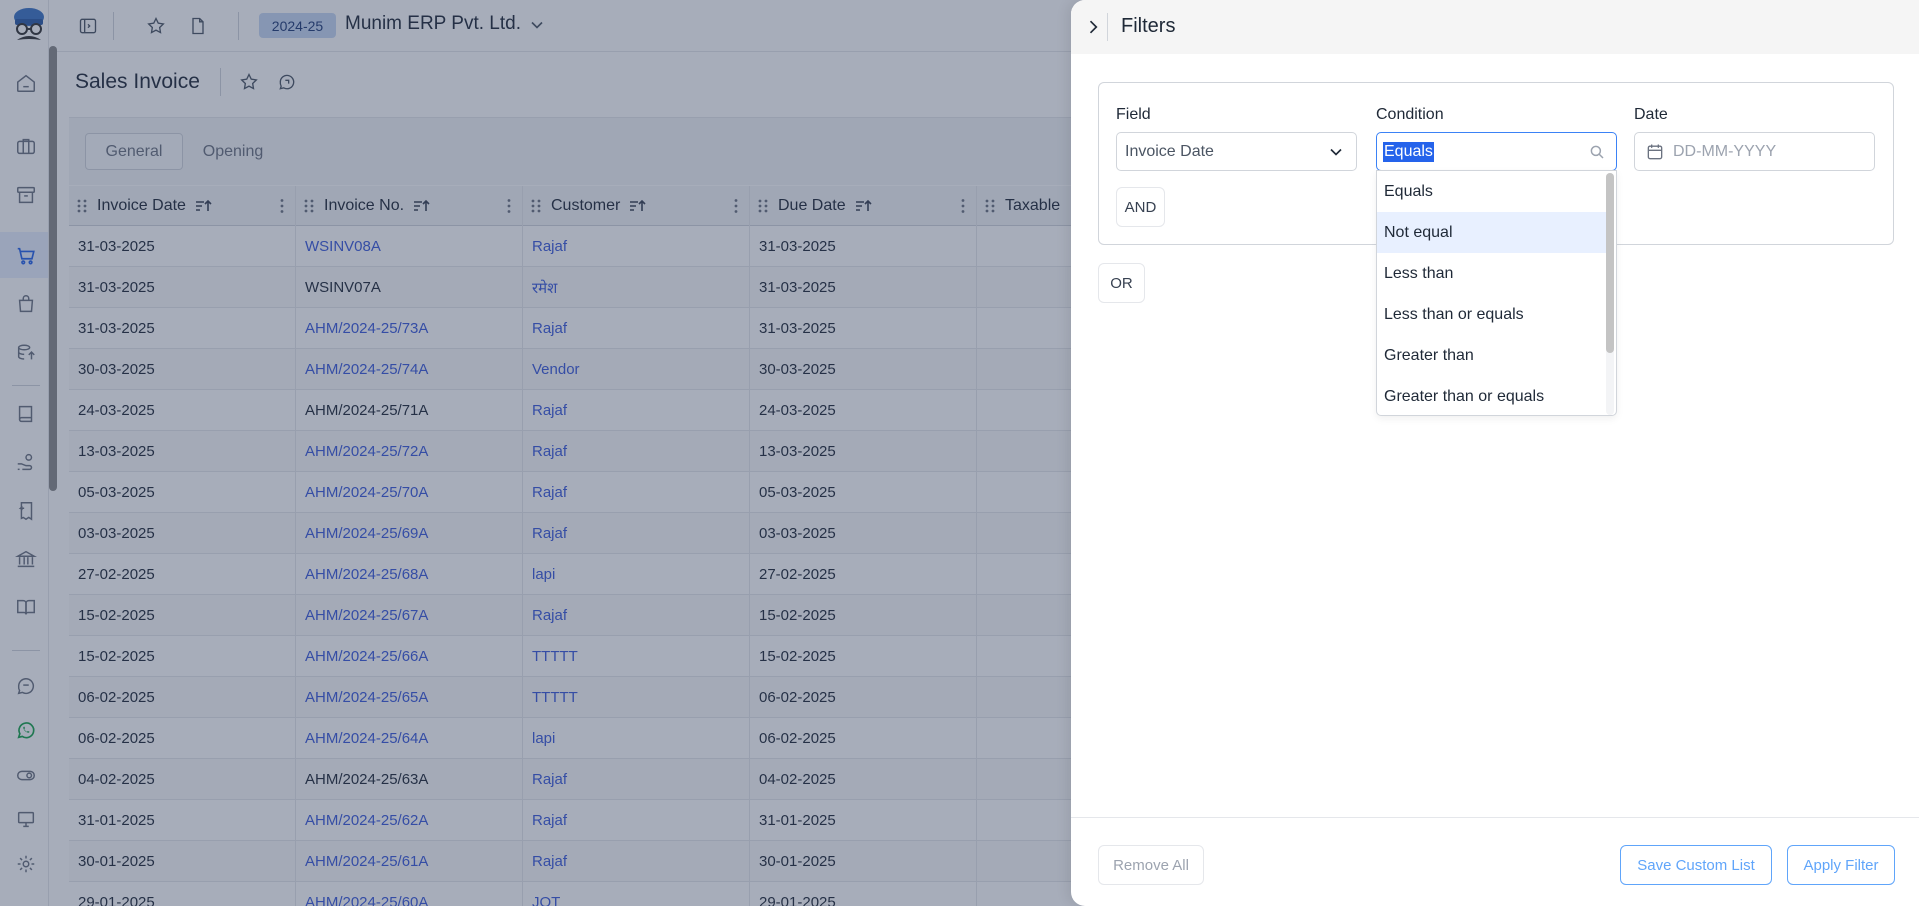 This screenshot has height=906, width=1919. I want to click on field-label: Field, so click(1133, 114).